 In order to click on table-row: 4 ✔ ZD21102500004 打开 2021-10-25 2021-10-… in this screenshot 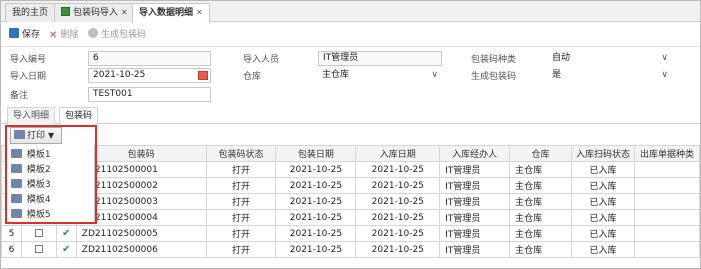, I will do `click(351, 217)`.